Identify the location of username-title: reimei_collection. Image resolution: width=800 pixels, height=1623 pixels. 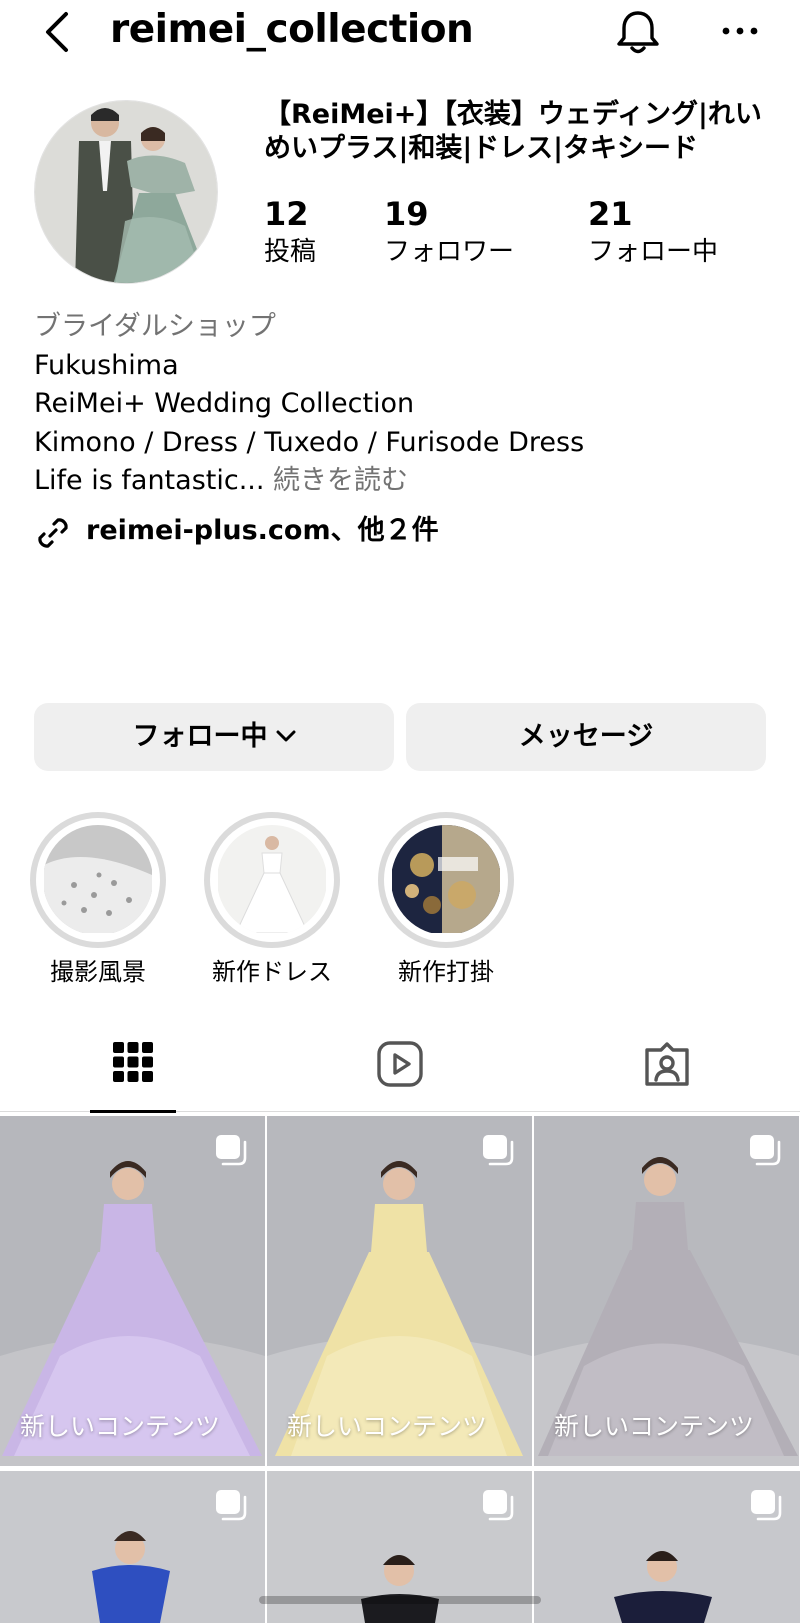
(292, 29).